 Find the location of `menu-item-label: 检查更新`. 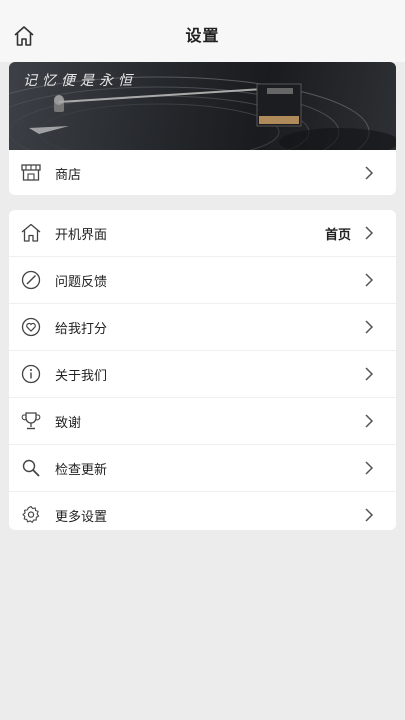

menu-item-label: 检查更新 is located at coordinates (81, 470).